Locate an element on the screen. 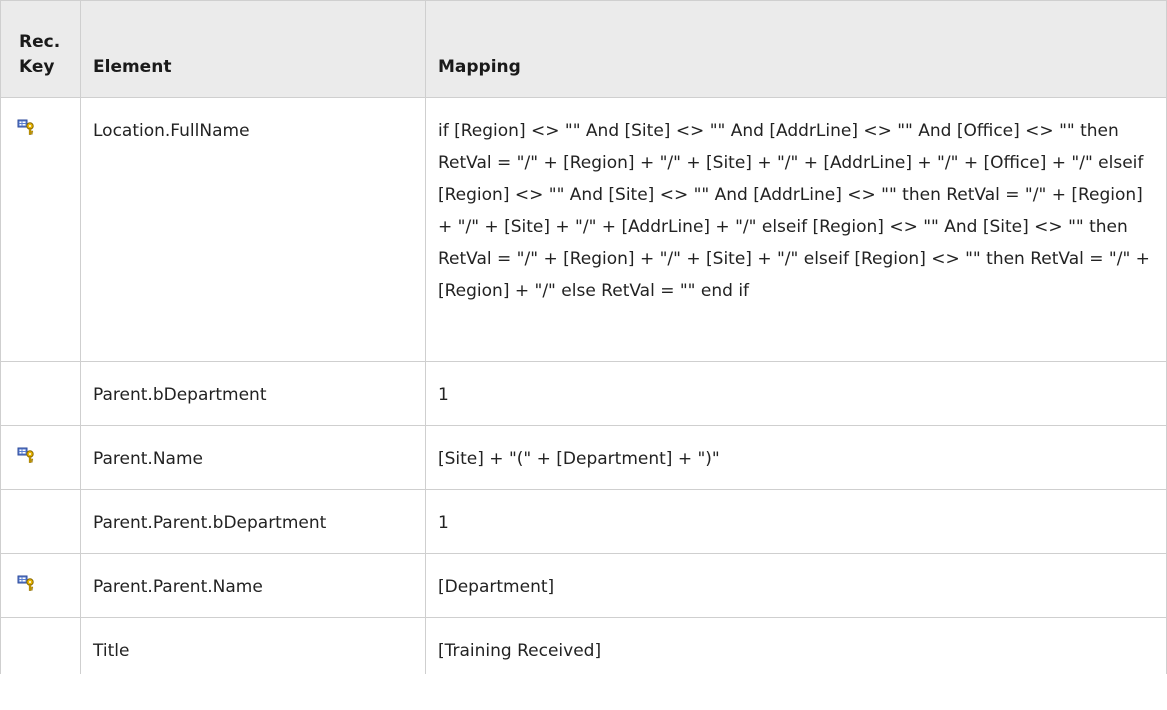 This screenshot has height=710, width=1167. header-rec-key: Rec. Key is located at coordinates (40, 49).